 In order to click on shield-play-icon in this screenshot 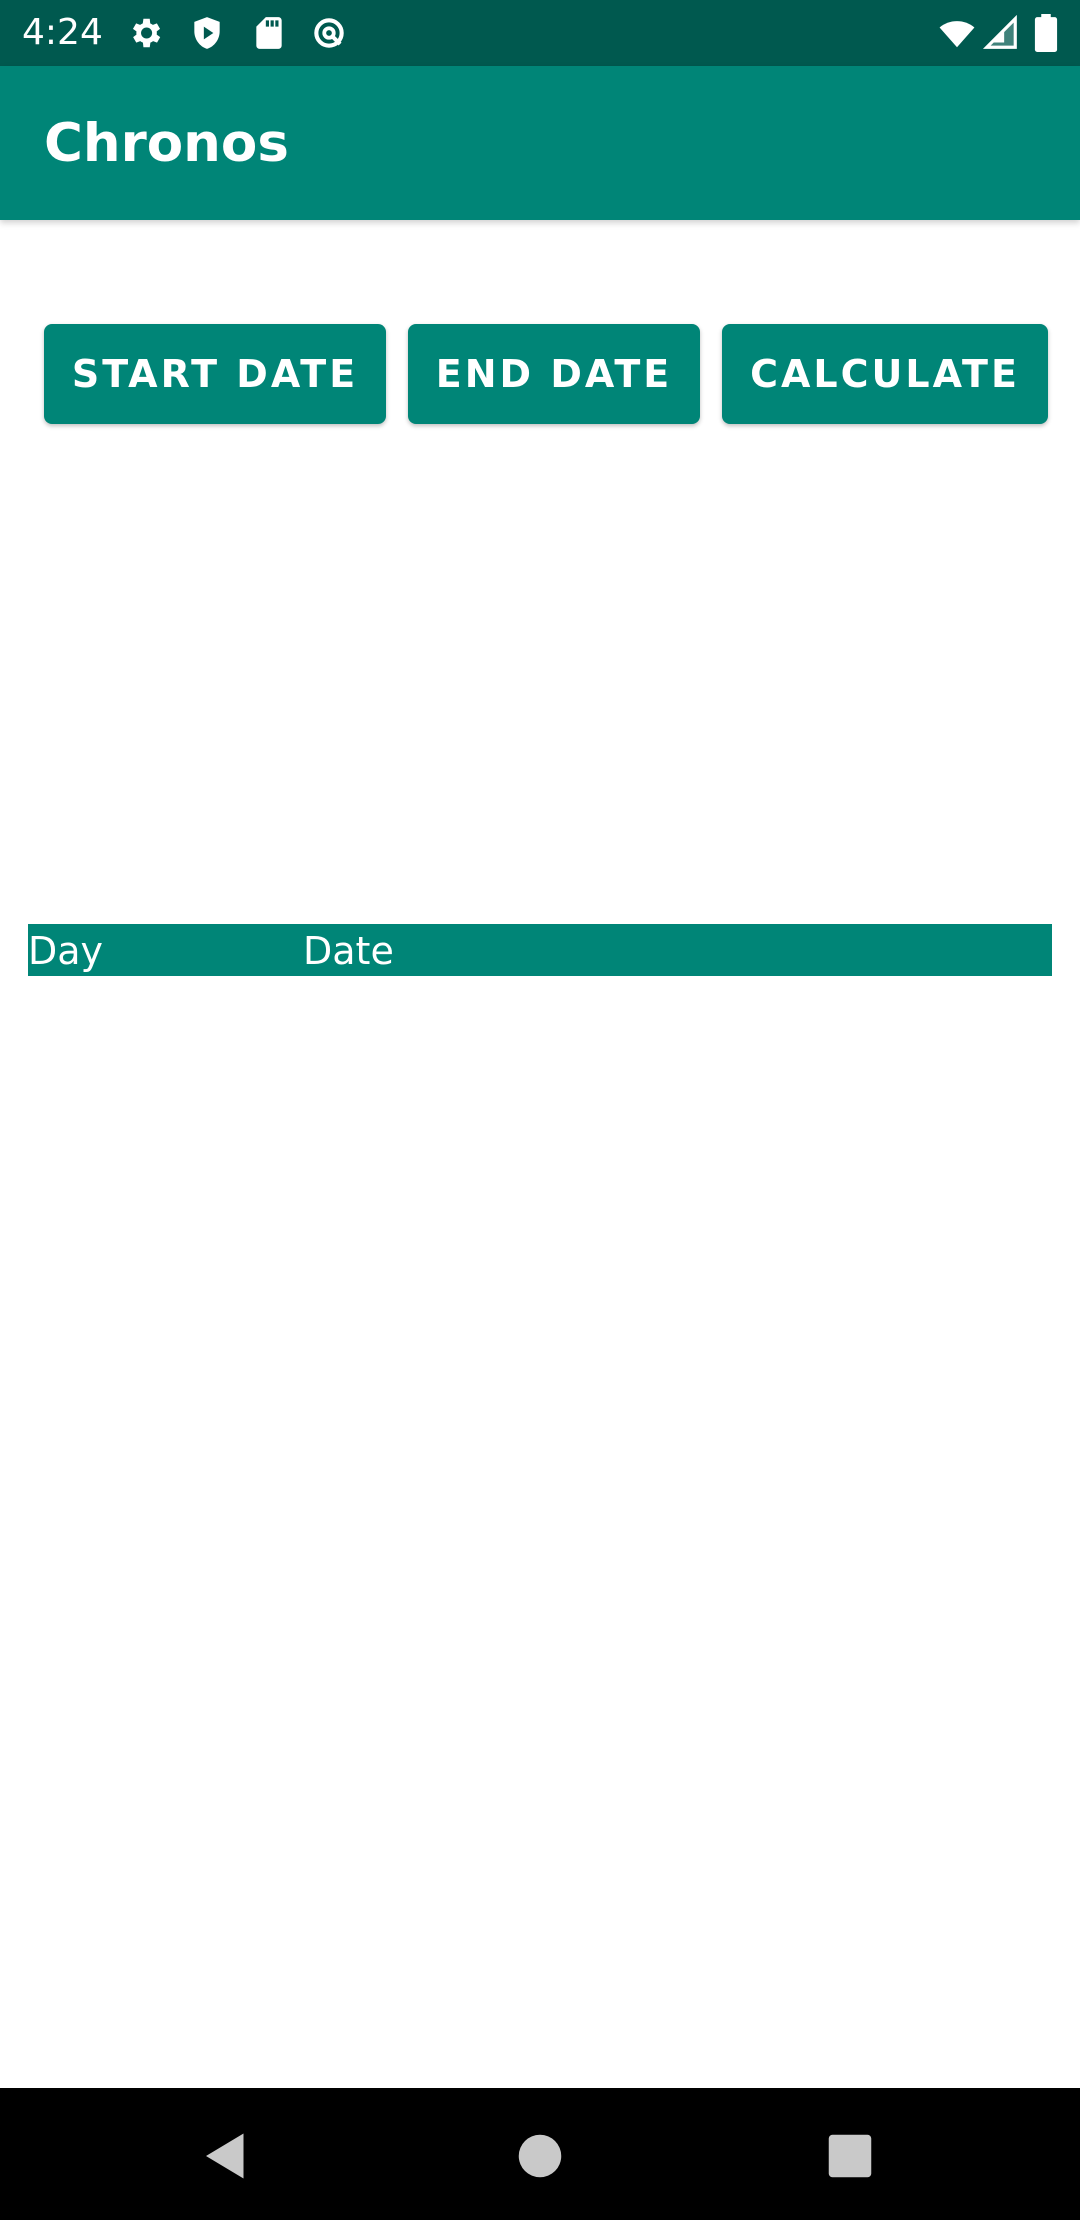, I will do `click(207, 33)`.